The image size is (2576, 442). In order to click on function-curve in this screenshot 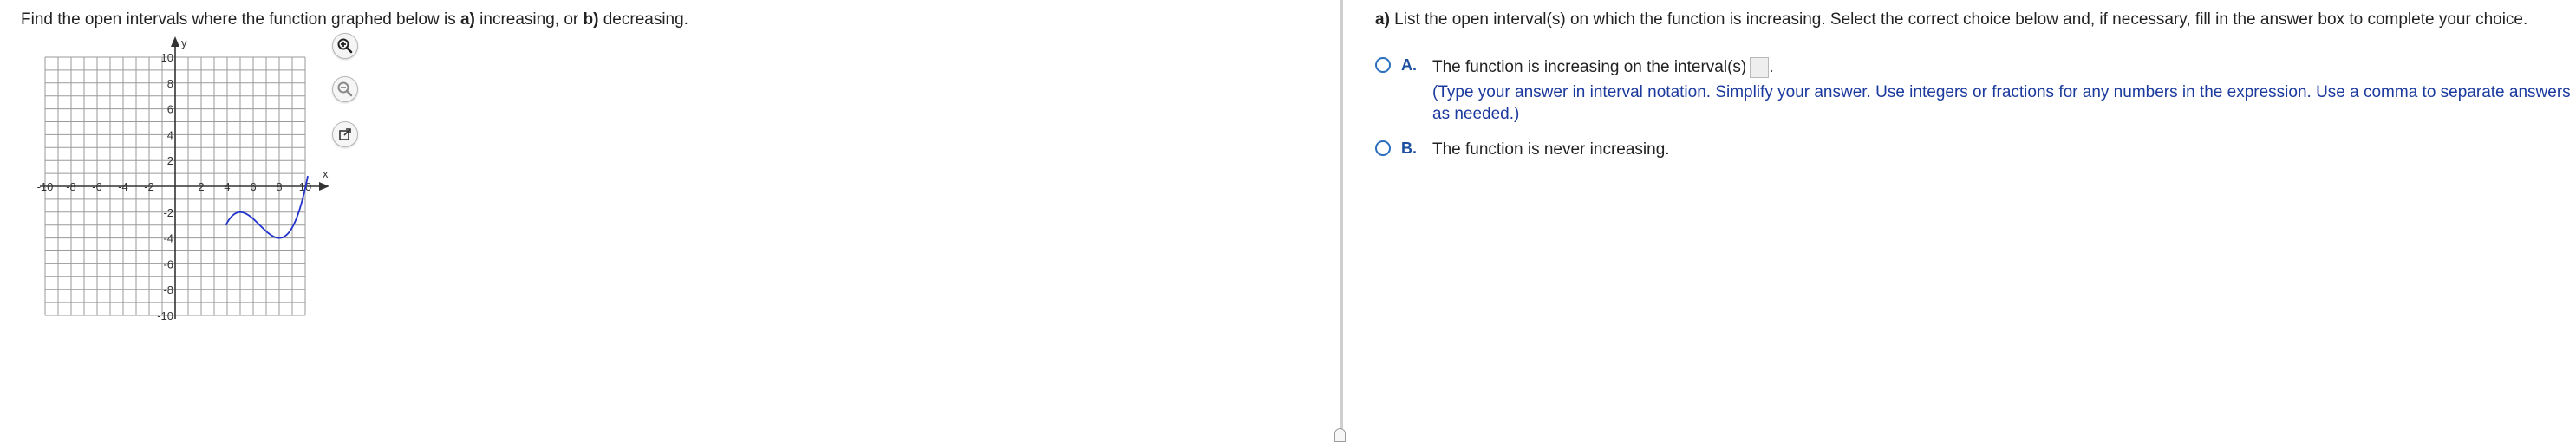, I will do `click(267, 207)`.